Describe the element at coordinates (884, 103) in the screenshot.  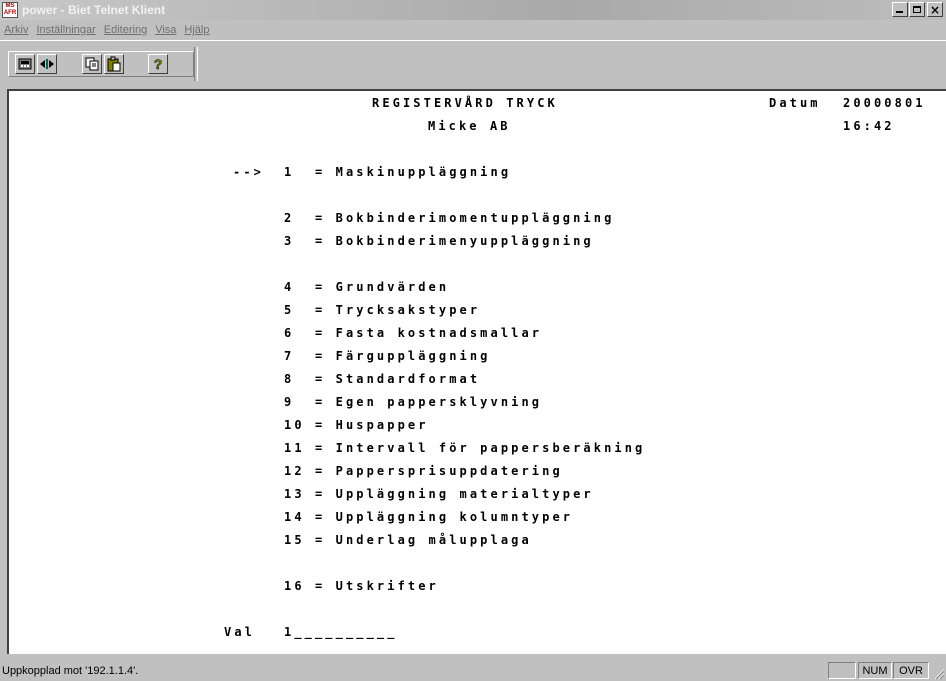
I see `date-value: 20000801` at that location.